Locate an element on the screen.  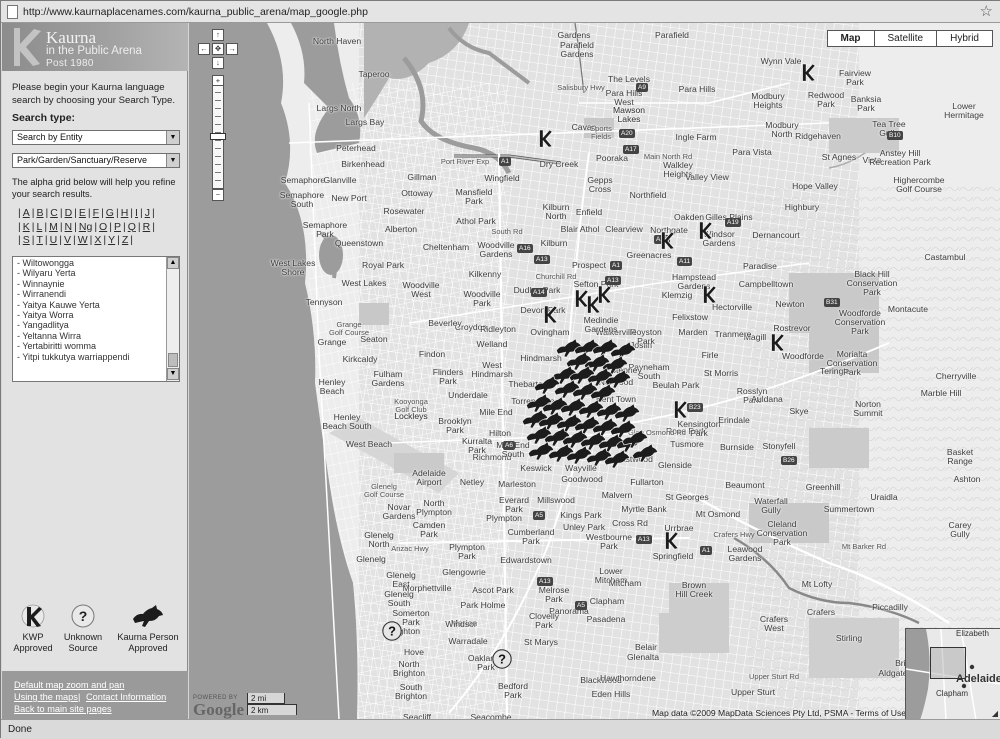
map-place-label: Morphettville is located at coordinates (427, 588).